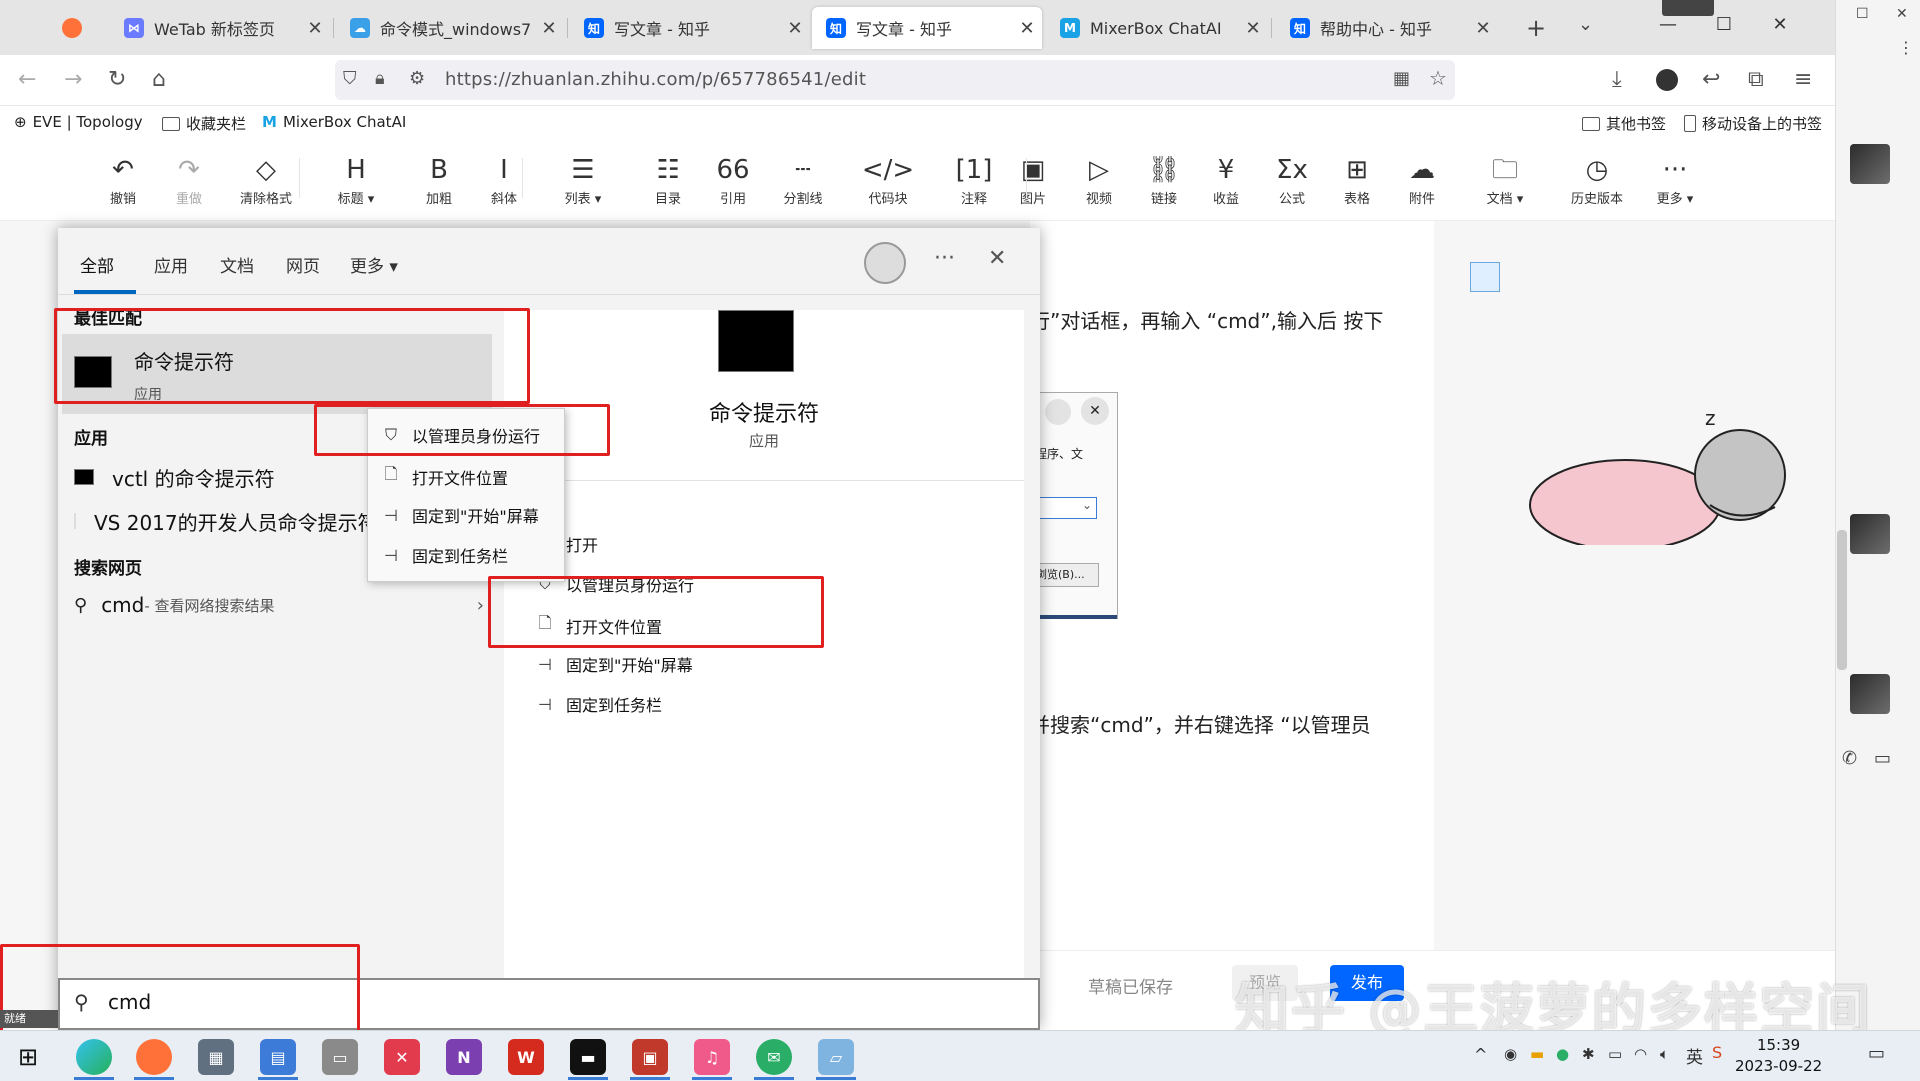 The height and width of the screenshot is (1081, 1920). I want to click on vmware-icon: ▱, so click(836, 1057).